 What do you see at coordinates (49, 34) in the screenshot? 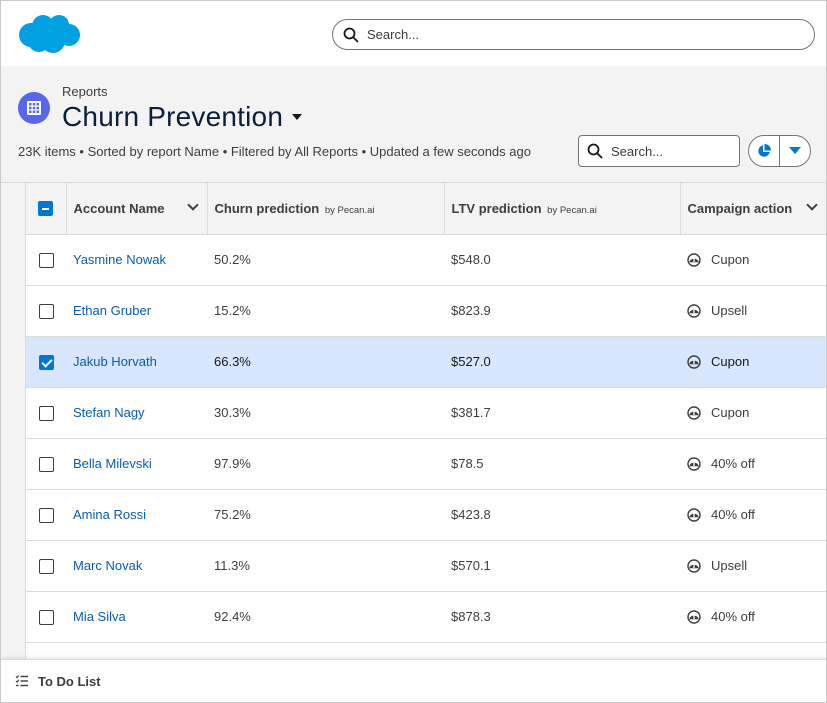
I see `salesforce-cloud-logo` at bounding box center [49, 34].